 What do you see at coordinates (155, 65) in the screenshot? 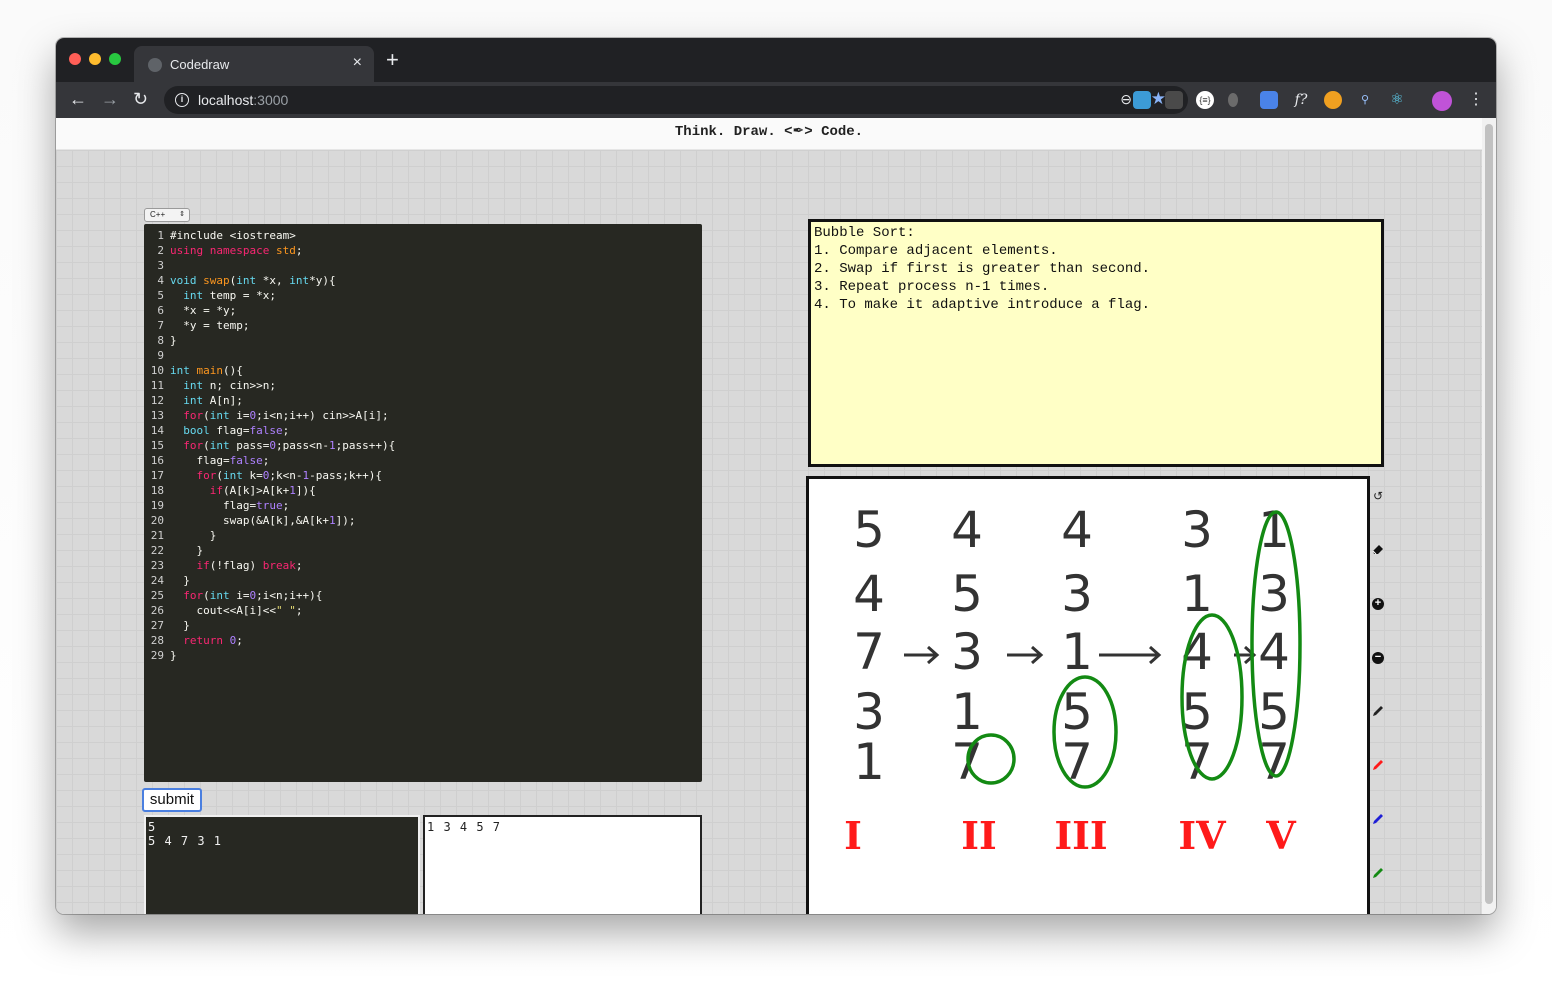
I see `globe-icon` at bounding box center [155, 65].